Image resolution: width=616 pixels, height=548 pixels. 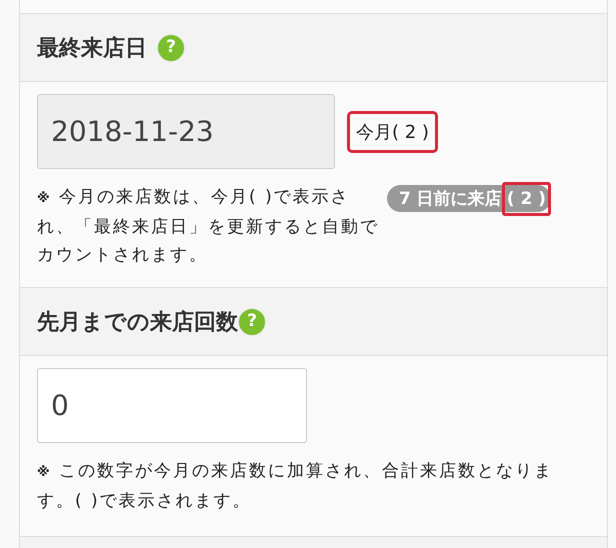 I want to click on note-text: ※ この数字が今月の来店数に加算され、合計来店数となります。( )で表示されます。, so click(x=295, y=486).